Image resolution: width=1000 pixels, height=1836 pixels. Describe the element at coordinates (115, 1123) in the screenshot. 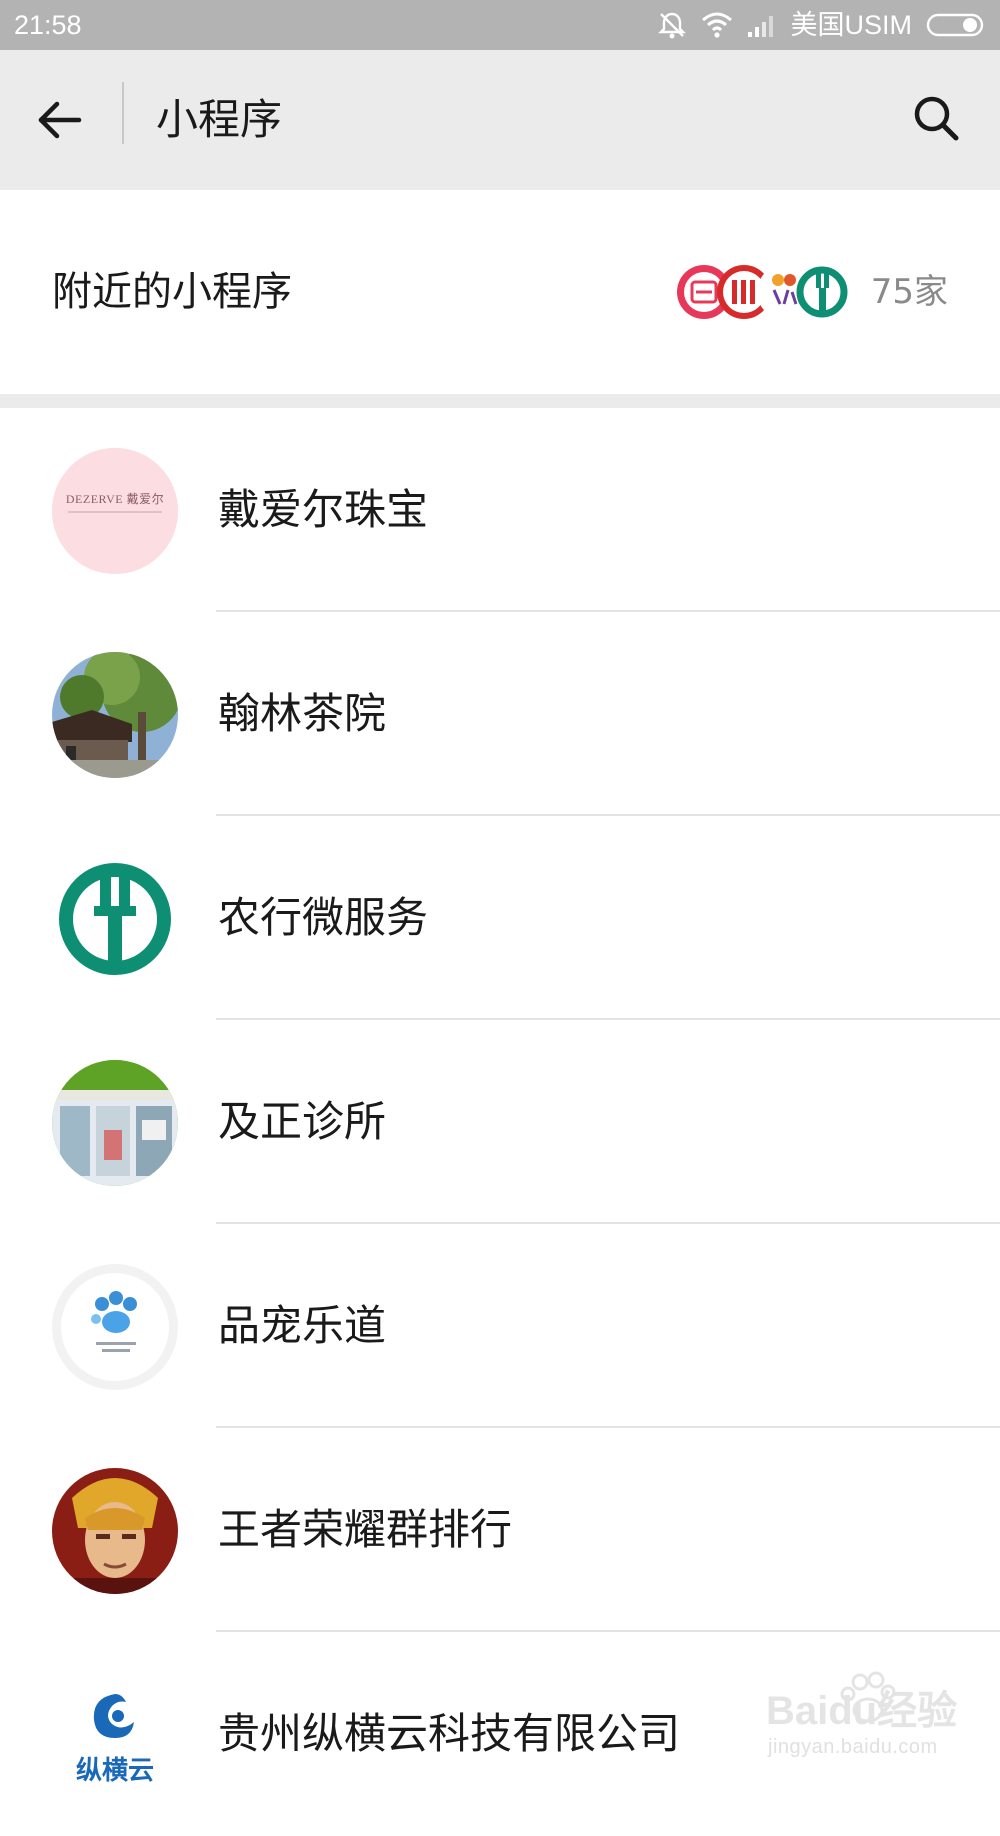

I see `clinic-photo` at that location.